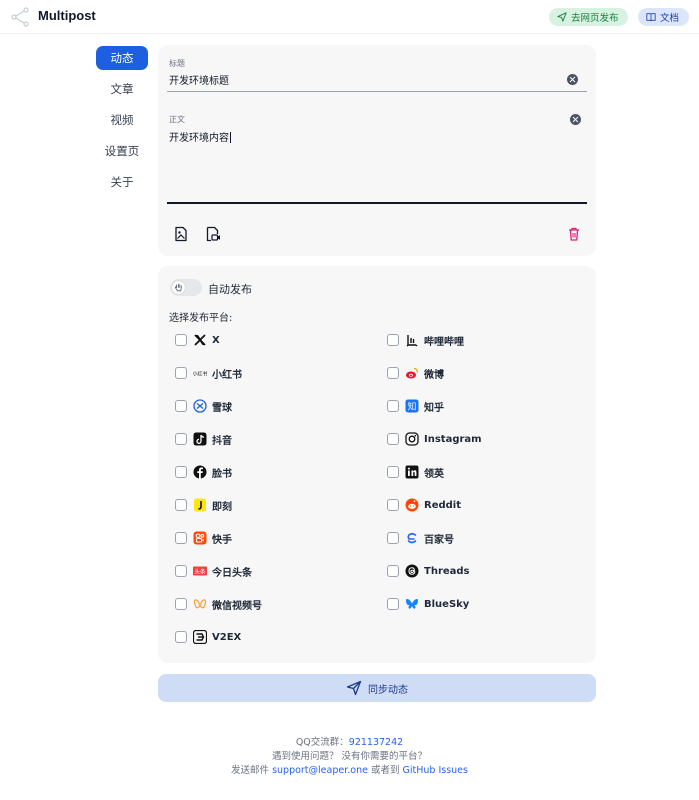  I want to click on zhihu-icon: 知, so click(412, 406).